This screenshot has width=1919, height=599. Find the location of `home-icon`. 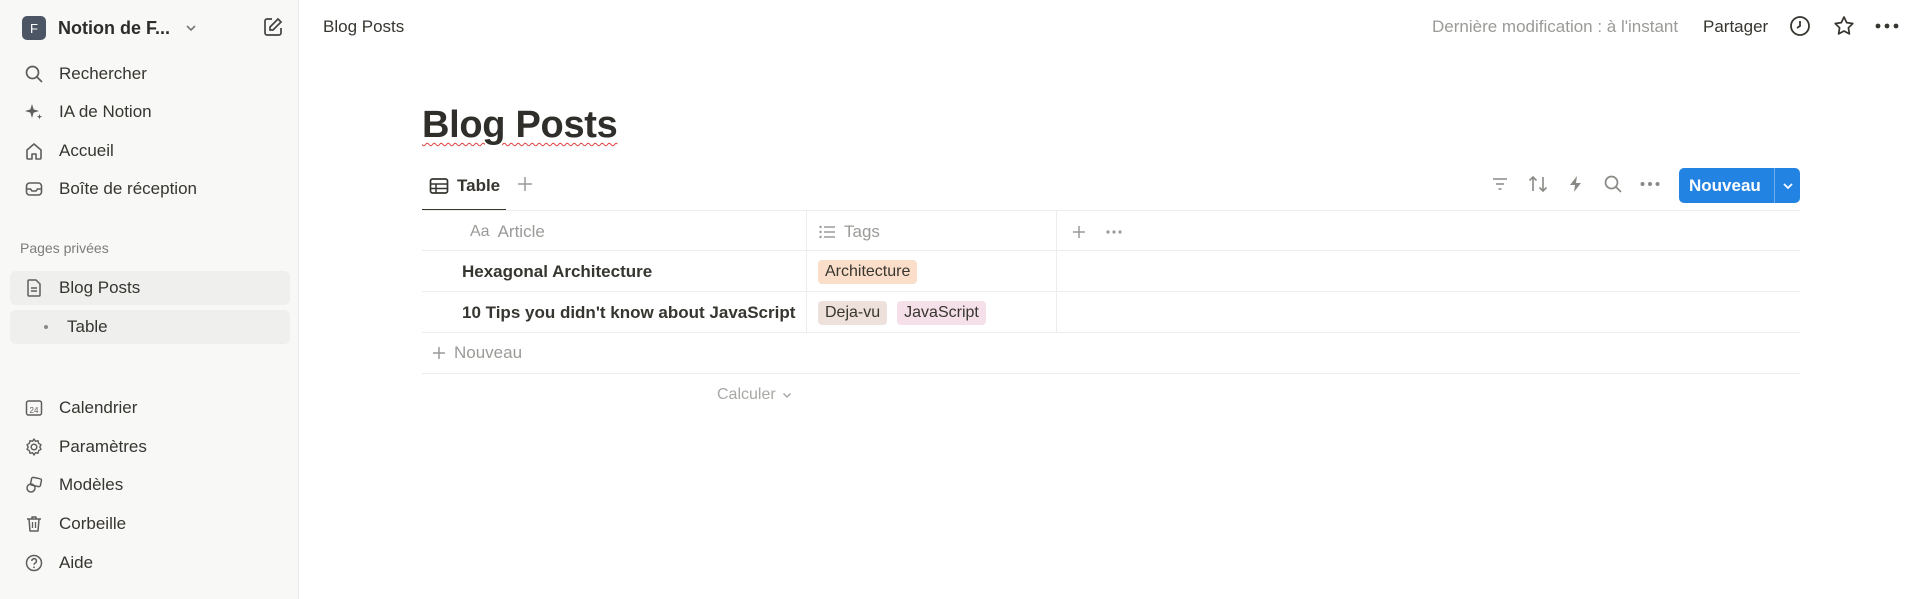

home-icon is located at coordinates (34, 151).